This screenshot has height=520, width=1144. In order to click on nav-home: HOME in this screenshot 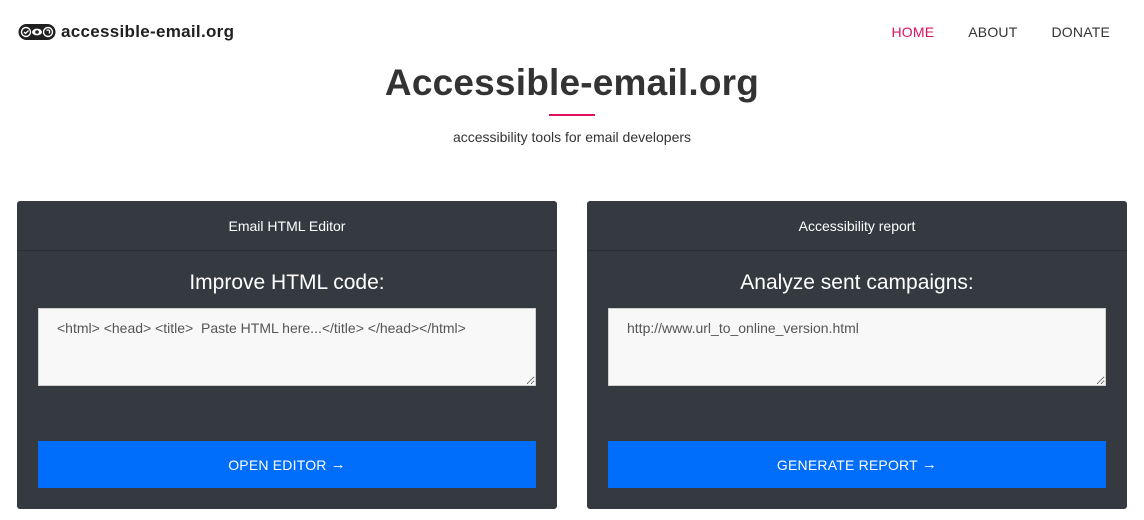, I will do `click(912, 32)`.